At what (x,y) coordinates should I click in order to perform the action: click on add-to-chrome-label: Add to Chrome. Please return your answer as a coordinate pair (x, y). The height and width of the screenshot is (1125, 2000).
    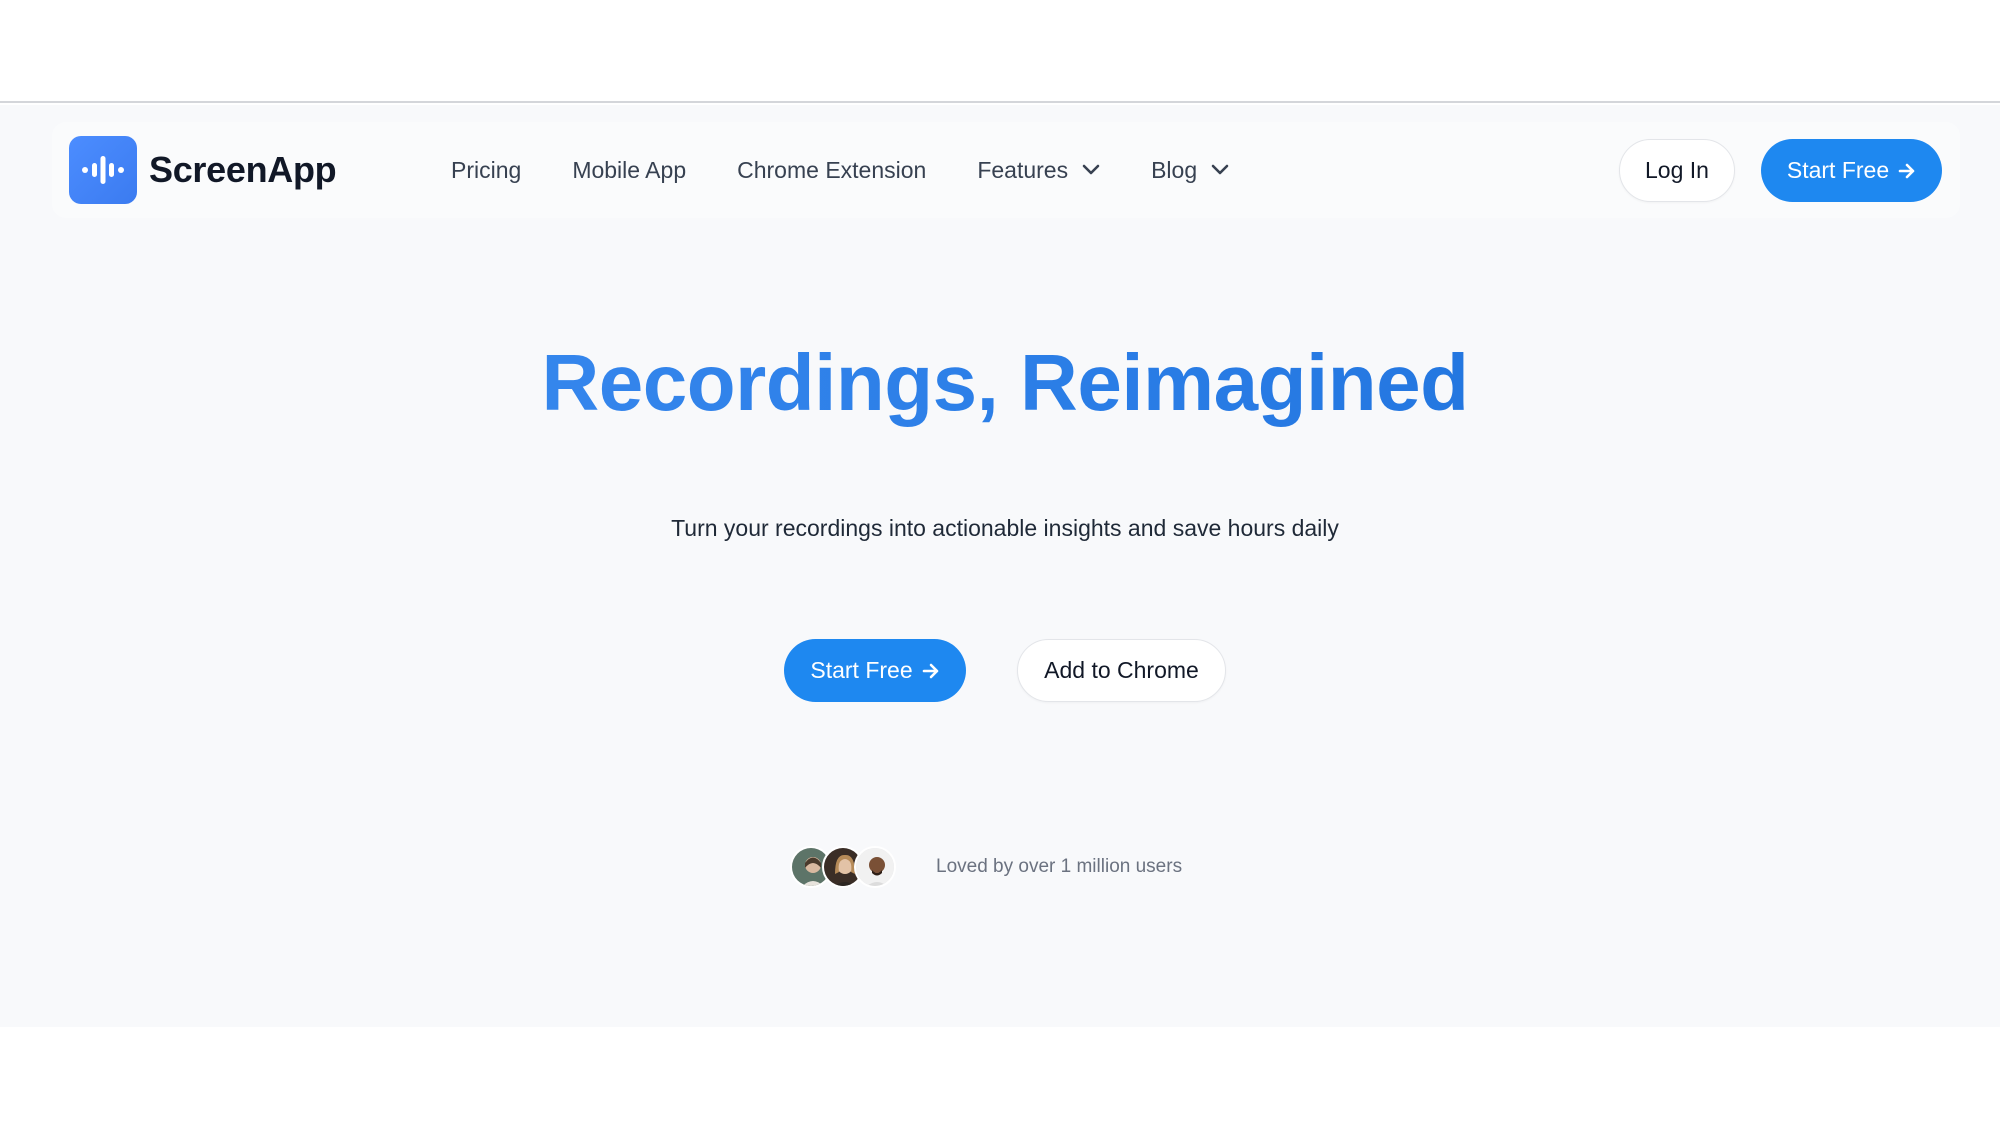
    Looking at the image, I should click on (1121, 670).